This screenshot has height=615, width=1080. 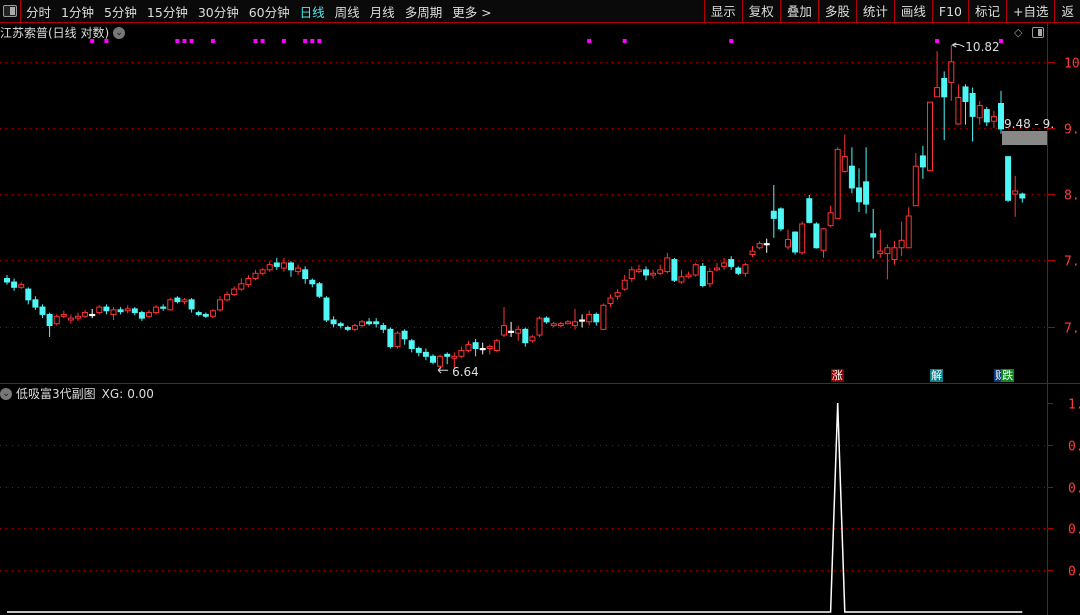 I want to click on high-arrow-icon, so click(x=958, y=45).